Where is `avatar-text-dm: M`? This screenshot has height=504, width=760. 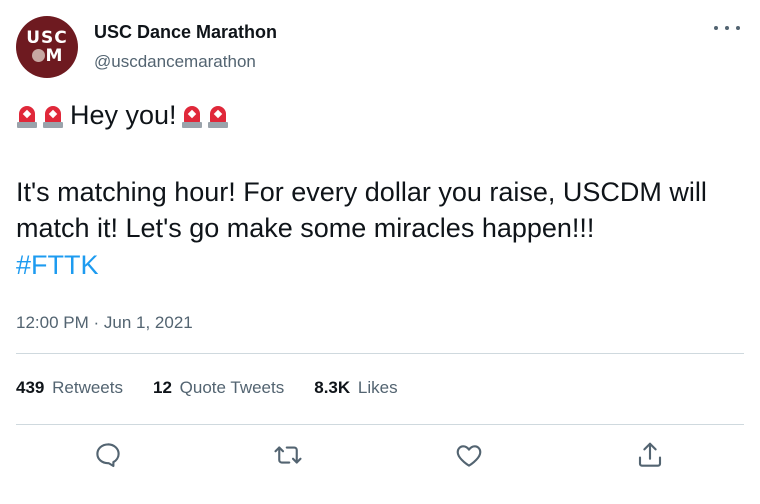
avatar-text-dm: M is located at coordinates (46, 56).